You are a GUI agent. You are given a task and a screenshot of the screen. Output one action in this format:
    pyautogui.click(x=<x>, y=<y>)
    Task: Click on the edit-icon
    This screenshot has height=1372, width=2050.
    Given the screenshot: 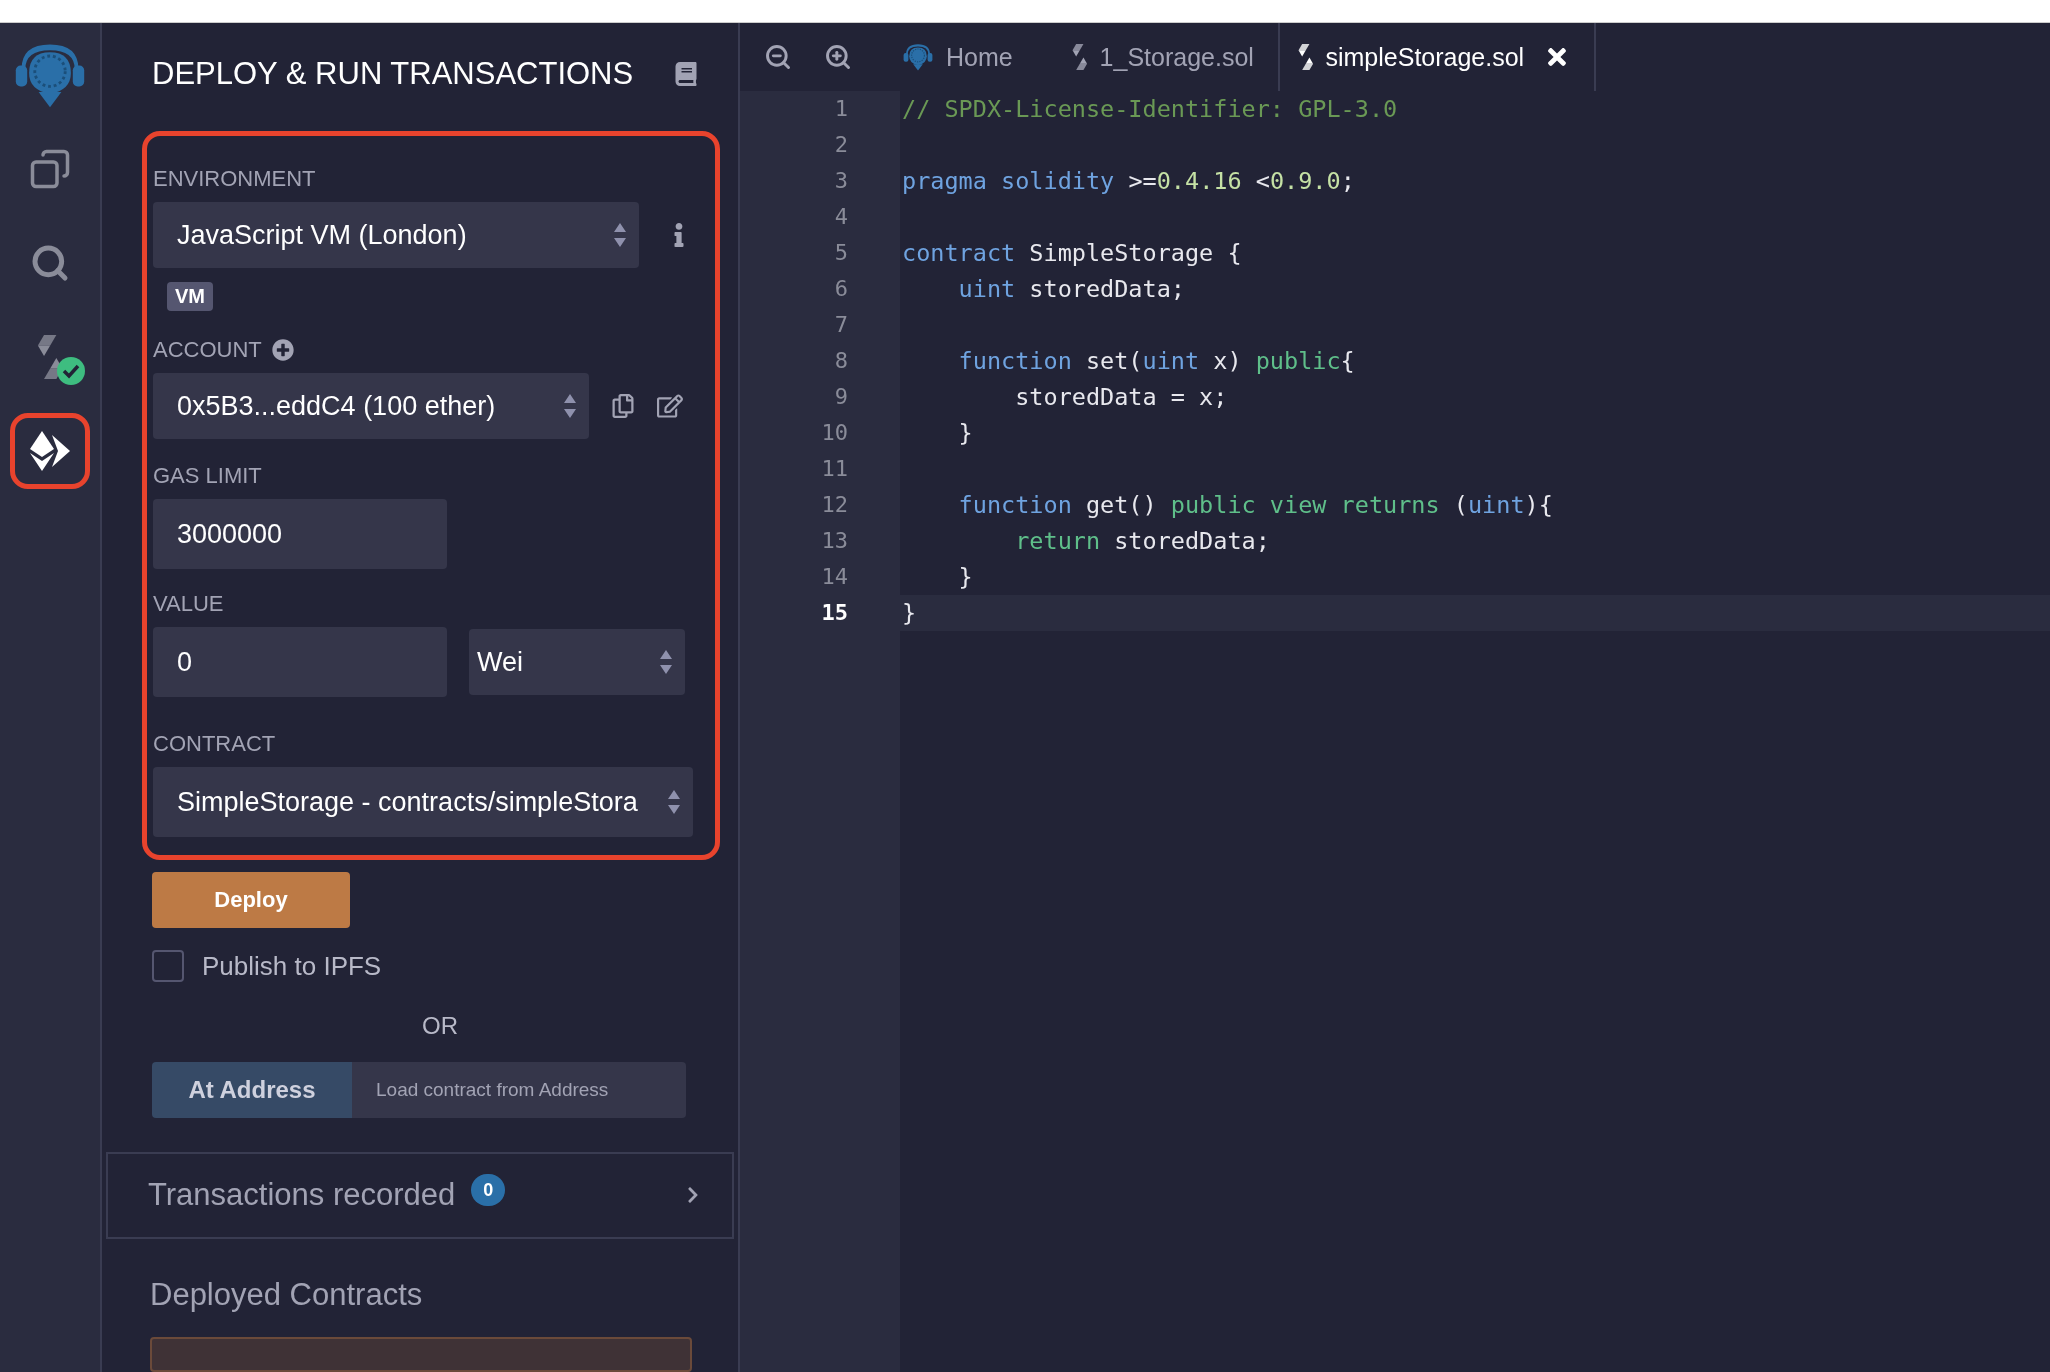 What is the action you would take?
    pyautogui.click(x=670, y=406)
    